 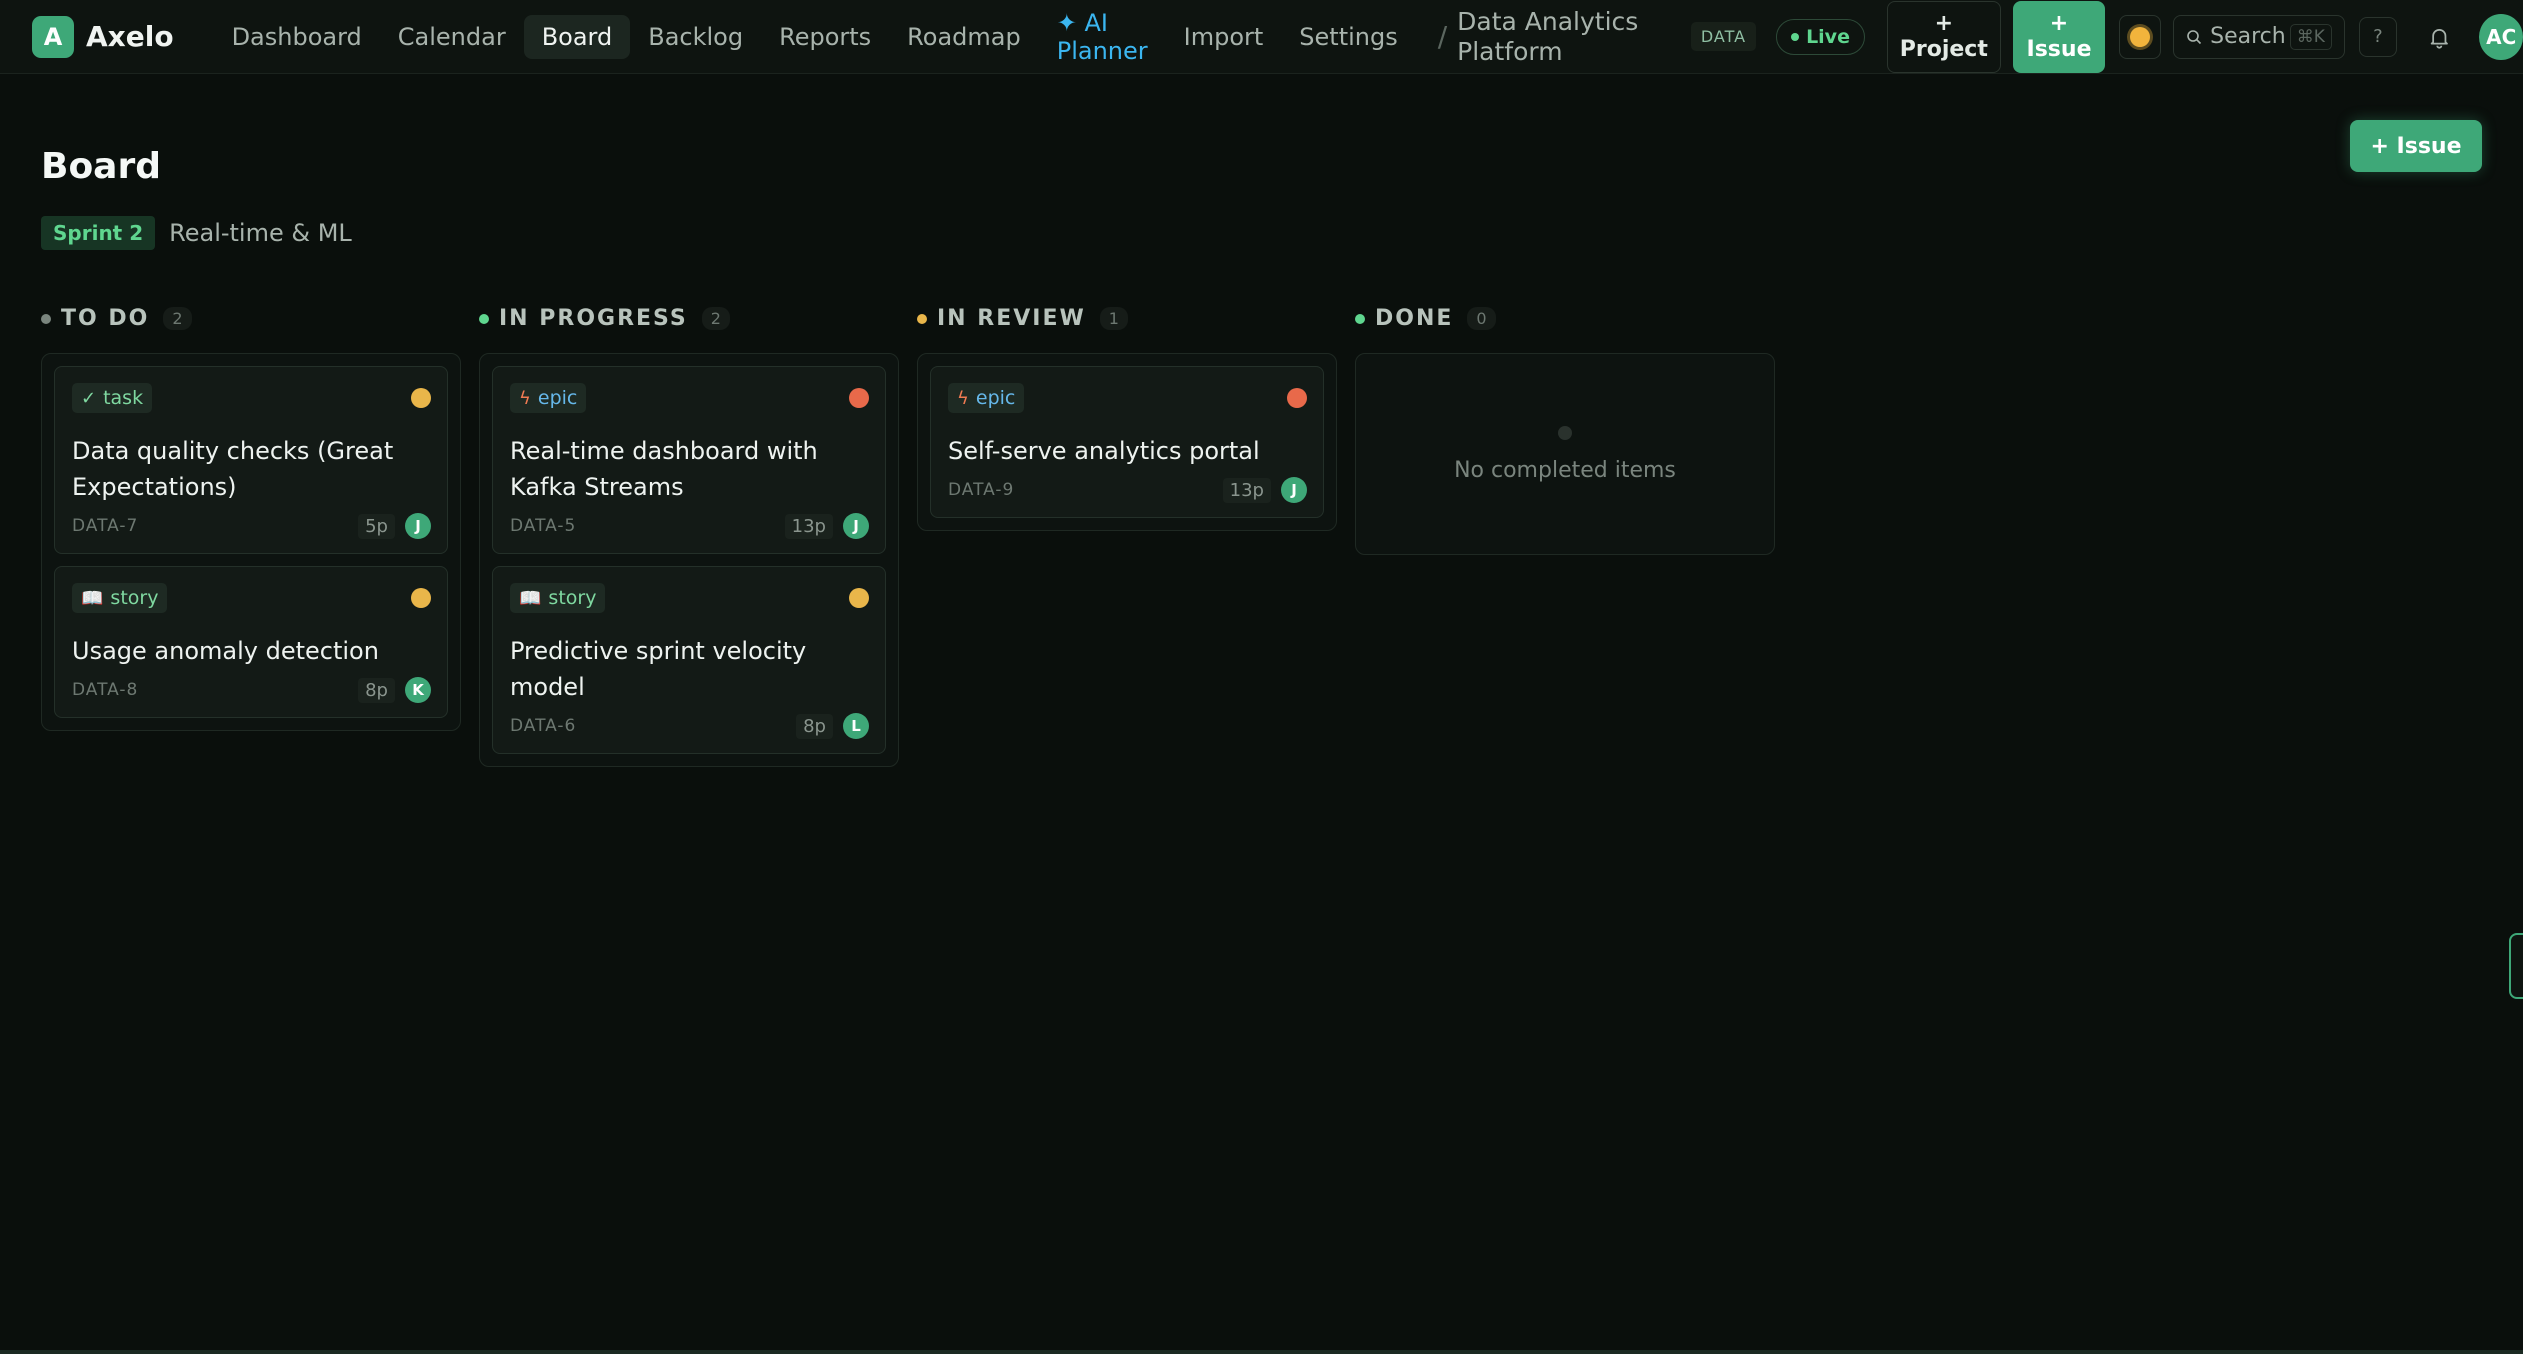 I want to click on issue-key: DATA-5, so click(x=543, y=526).